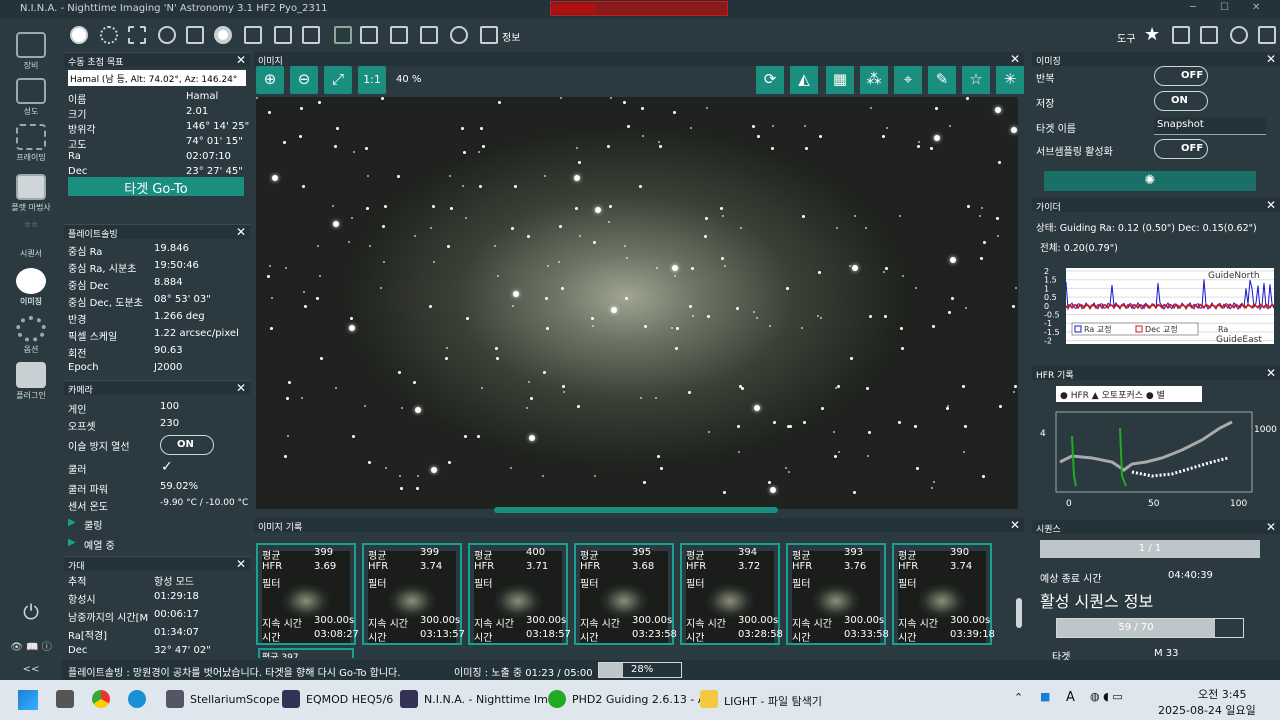  What do you see at coordinates (804, 80) in the screenshot?
I see `flip-icon: ◭` at bounding box center [804, 80].